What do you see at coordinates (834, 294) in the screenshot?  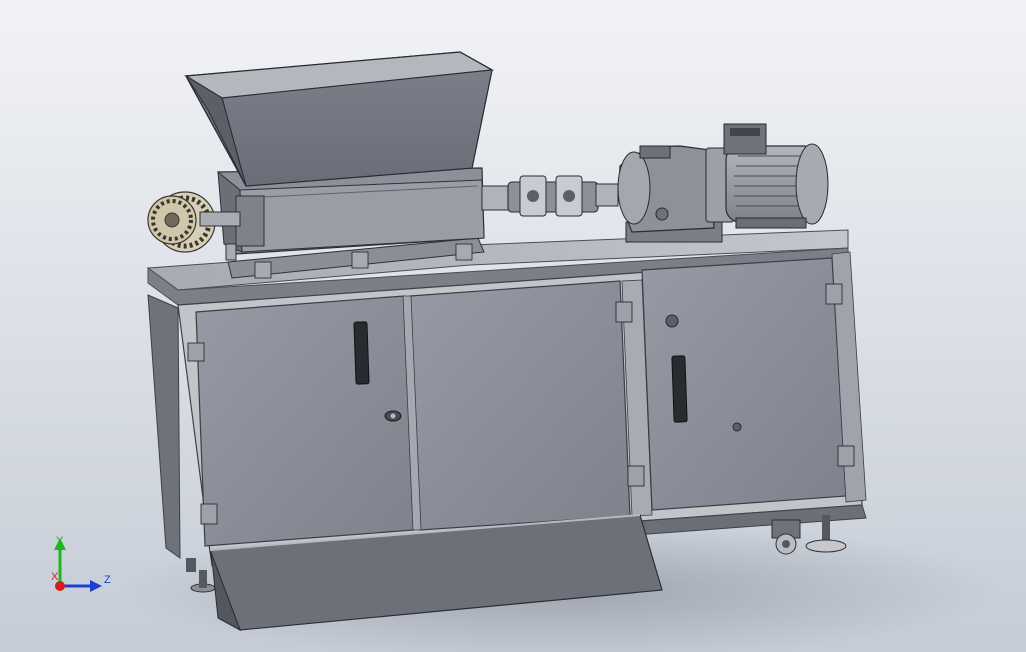 I see `hinge-right-upper` at bounding box center [834, 294].